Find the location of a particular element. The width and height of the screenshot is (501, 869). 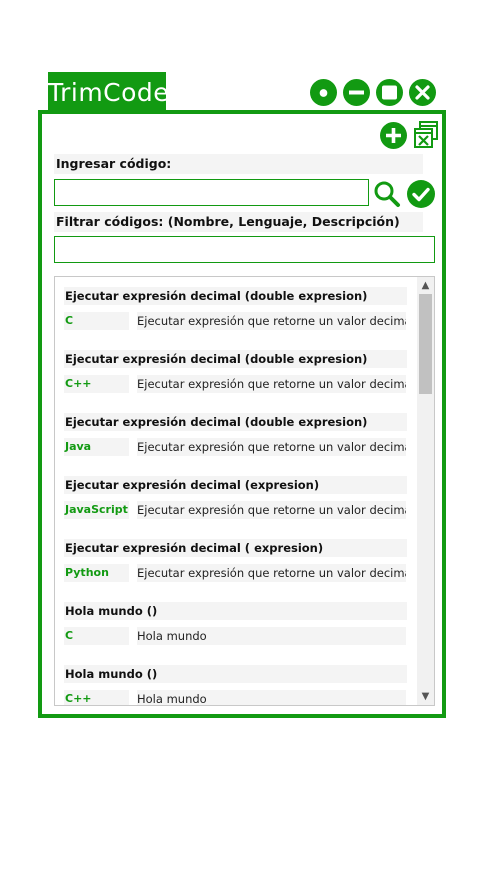

confirm-button is located at coordinates (421, 196).